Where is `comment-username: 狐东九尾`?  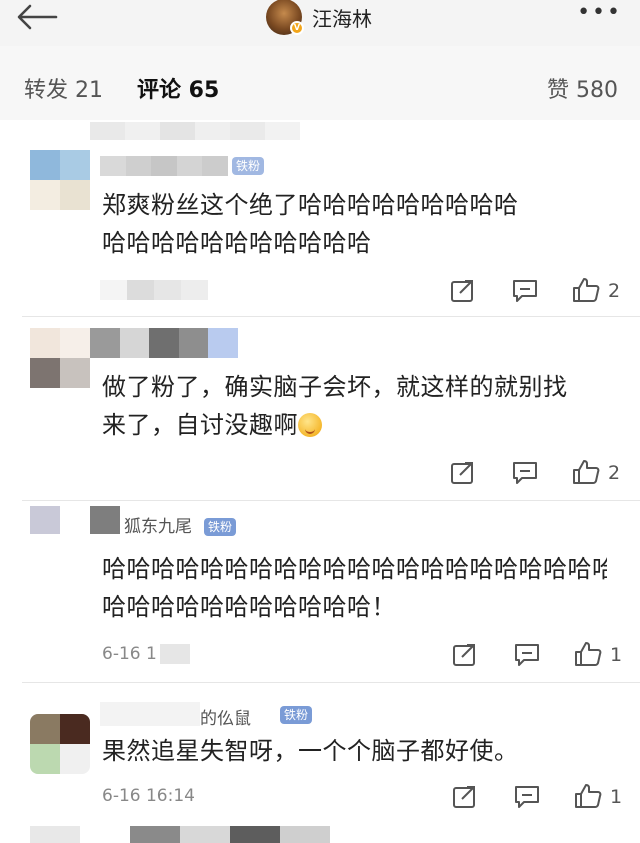 comment-username: 狐东九尾 is located at coordinates (158, 524).